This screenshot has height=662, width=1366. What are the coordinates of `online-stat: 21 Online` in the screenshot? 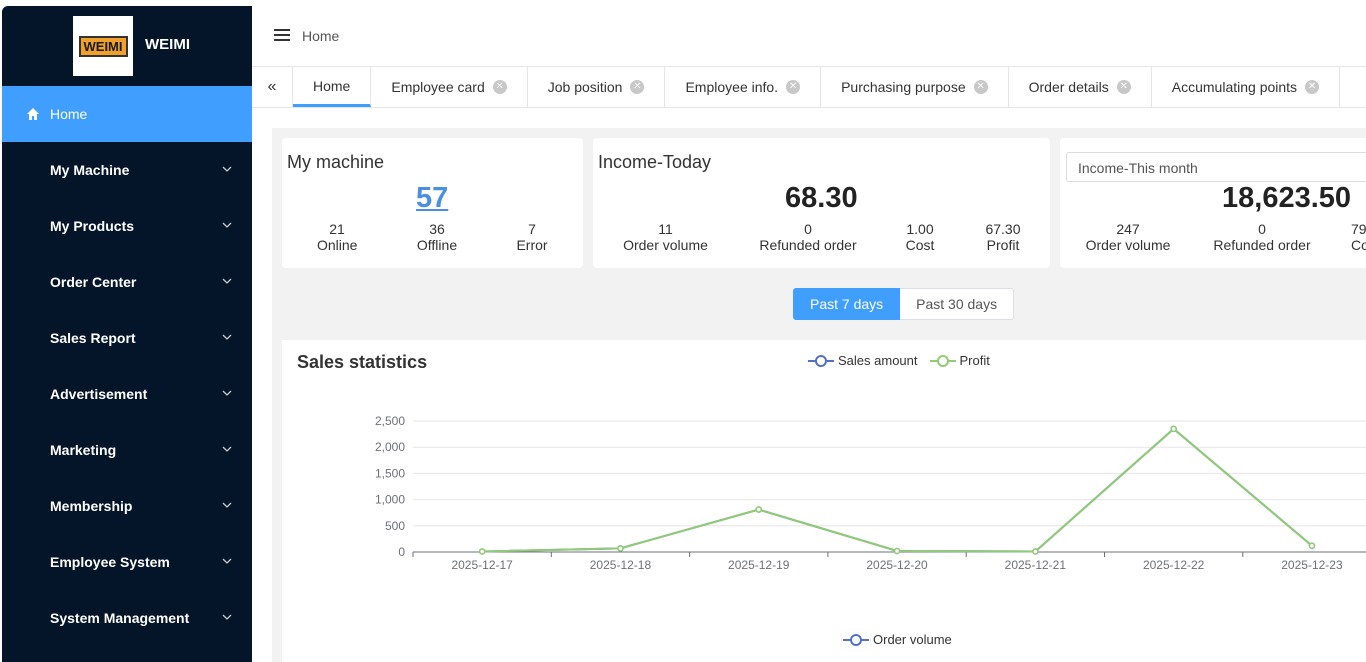 It's located at (337, 237).